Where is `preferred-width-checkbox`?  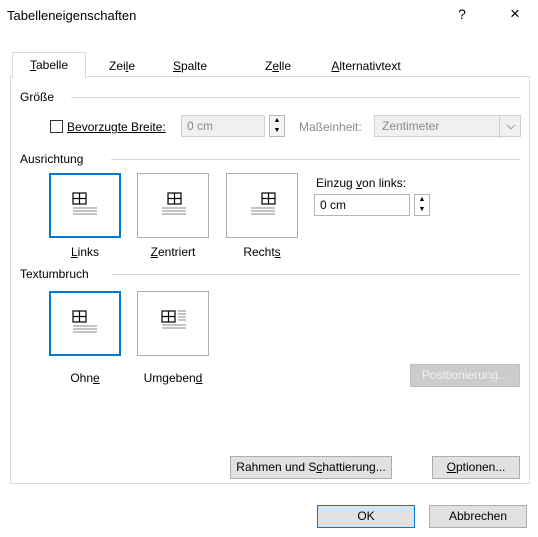 preferred-width-checkbox is located at coordinates (56, 126).